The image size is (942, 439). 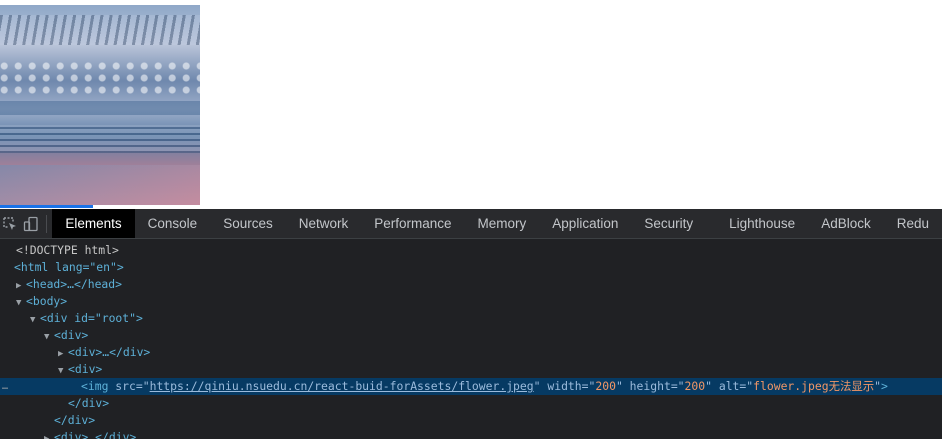 What do you see at coordinates (324, 223) in the screenshot?
I see `tab-network: Network` at bounding box center [324, 223].